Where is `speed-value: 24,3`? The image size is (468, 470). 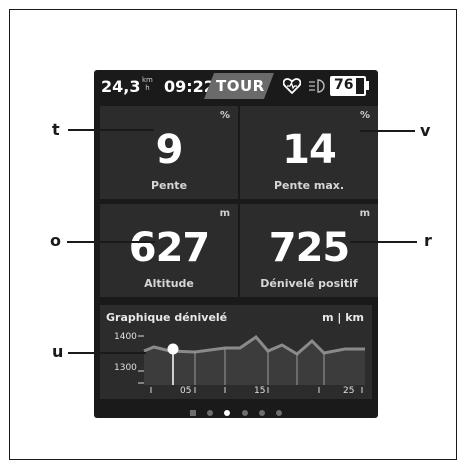 speed-value: 24,3 is located at coordinates (121, 86).